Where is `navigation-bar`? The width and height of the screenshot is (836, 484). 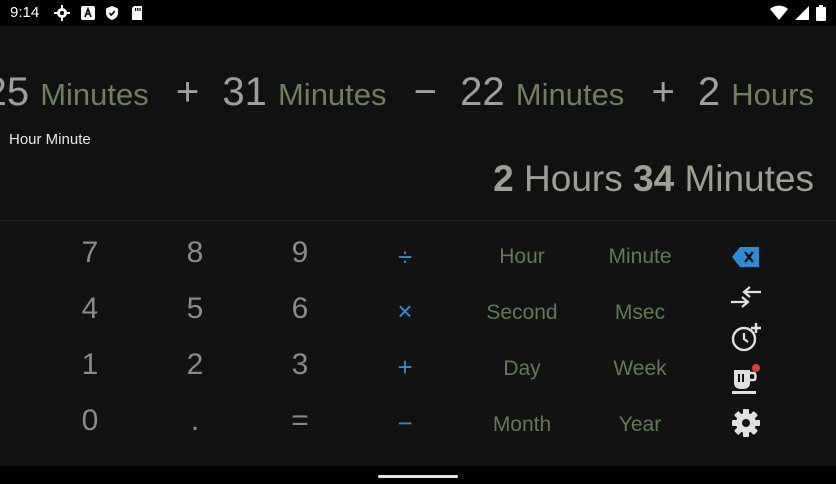 navigation-bar is located at coordinates (418, 475).